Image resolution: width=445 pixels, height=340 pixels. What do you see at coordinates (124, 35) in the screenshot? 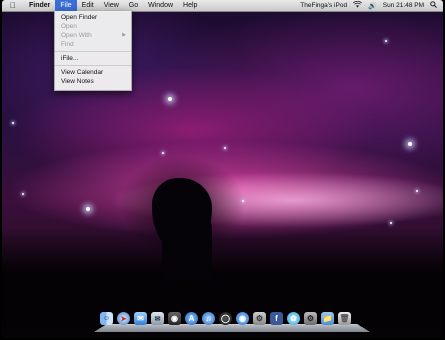
I see `submenu-arrow-icon: ▶` at bounding box center [124, 35].